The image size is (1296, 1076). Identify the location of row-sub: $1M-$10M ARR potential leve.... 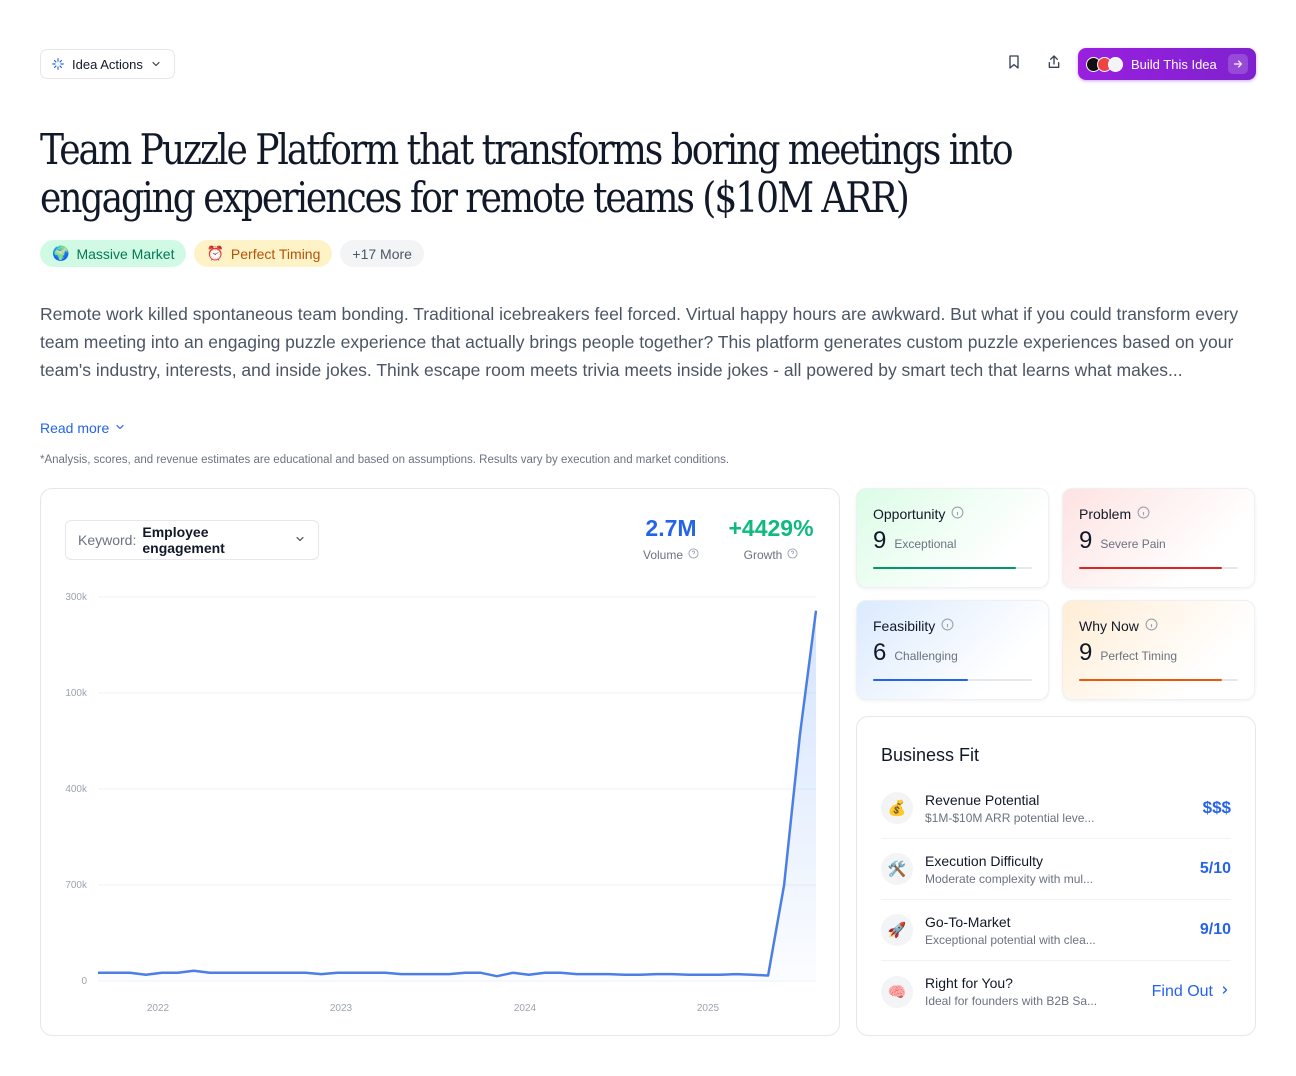
(1010, 817).